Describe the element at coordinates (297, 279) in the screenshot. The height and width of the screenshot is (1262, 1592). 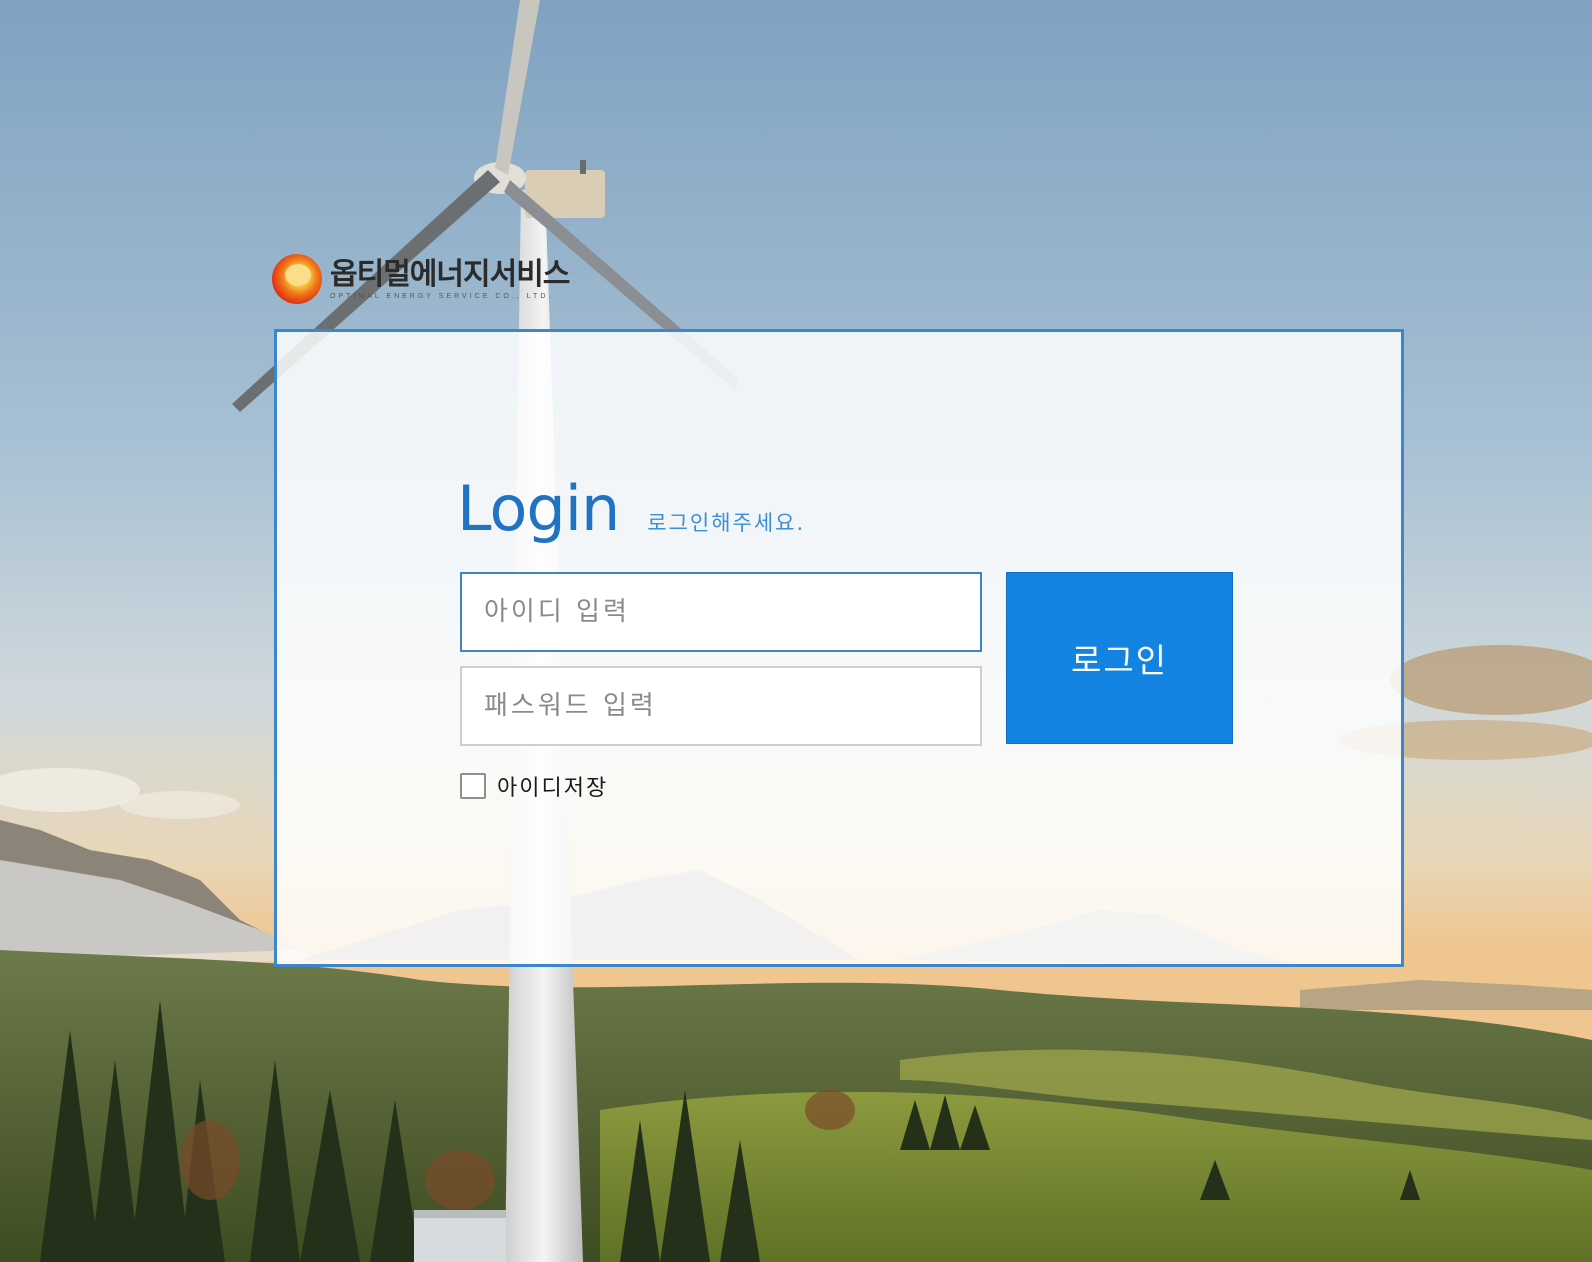
I see `logo-sun-icon` at that location.